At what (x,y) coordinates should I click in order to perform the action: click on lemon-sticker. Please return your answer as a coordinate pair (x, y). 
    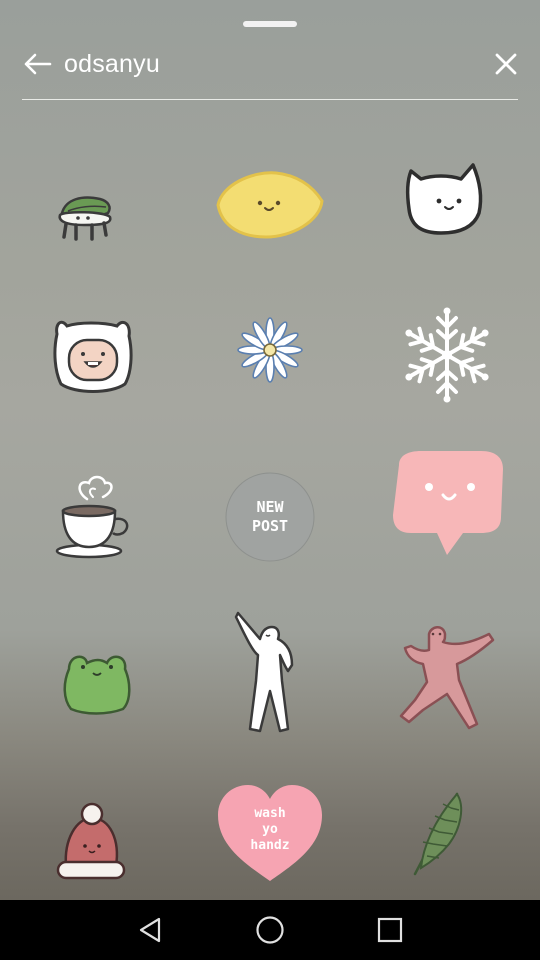
    Looking at the image, I should click on (270, 205).